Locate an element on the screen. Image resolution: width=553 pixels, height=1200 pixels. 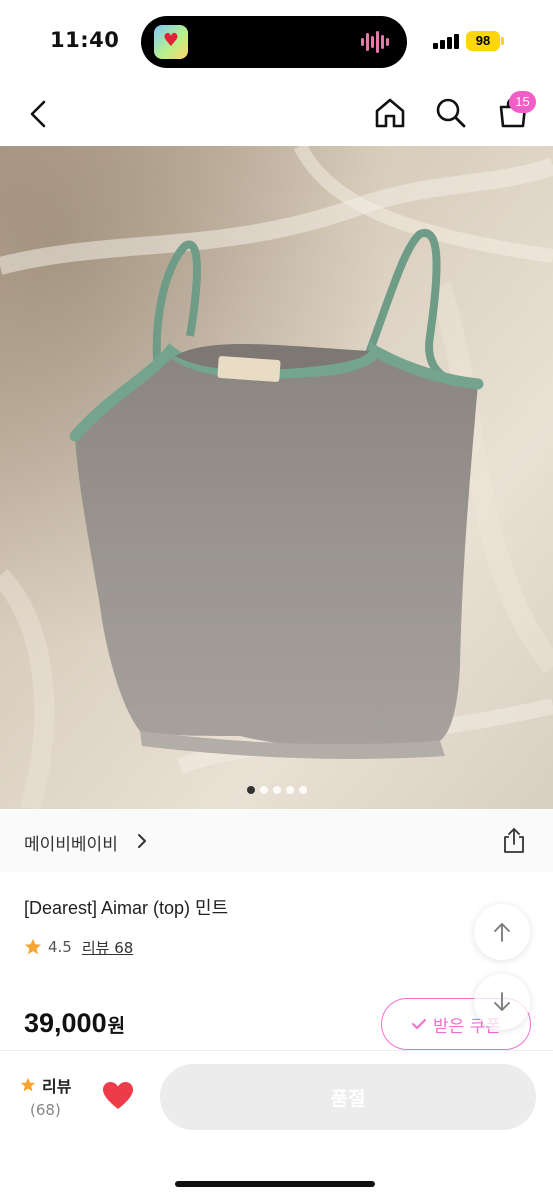
check-icon is located at coordinates (419, 1024).